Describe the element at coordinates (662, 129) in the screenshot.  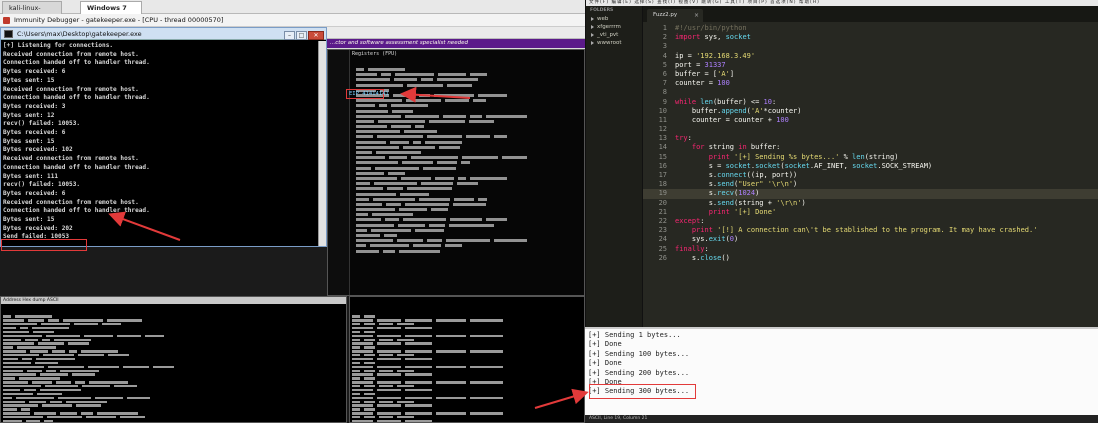
I see `line-number: 12` at that location.